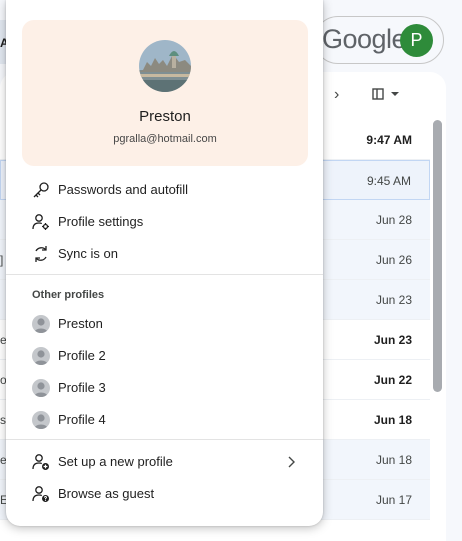  I want to click on other-profiles-heading: Other profiles, so click(68, 295).